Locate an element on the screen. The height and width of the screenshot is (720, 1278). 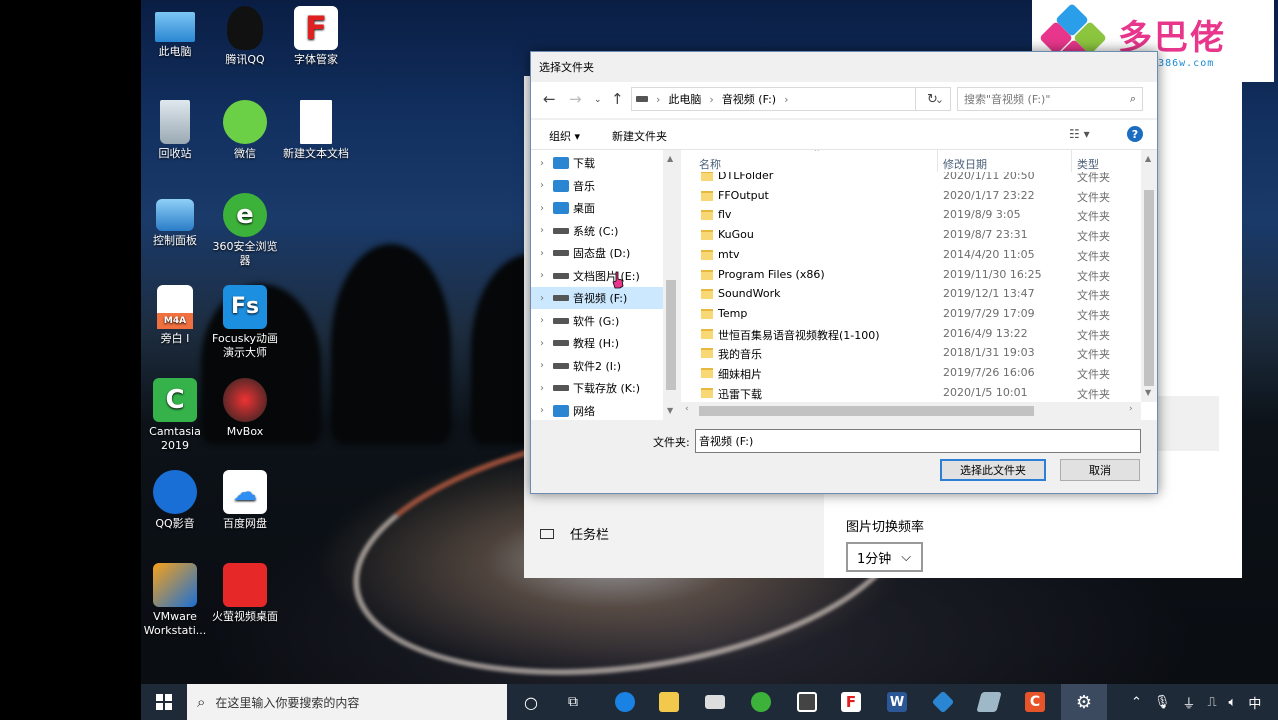
breadcrumb-drive-f: 音视频 (F:) is located at coordinates (749, 99).